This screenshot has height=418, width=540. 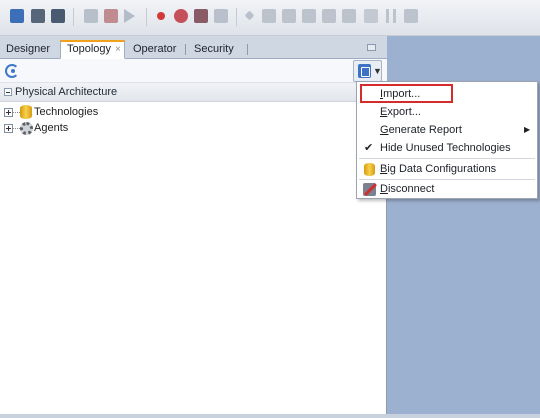 I want to click on menu-item-generate-report: Generate Report ▶, so click(x=447, y=130).